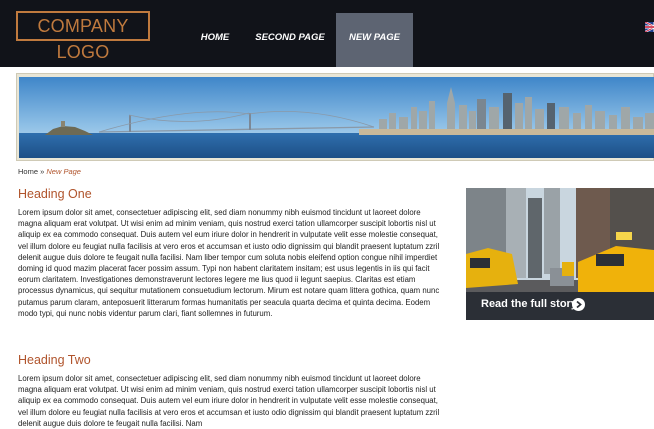 This screenshot has width=654, height=429. What do you see at coordinates (290, 40) in the screenshot?
I see `nav-second-page: SECOND PAGE` at bounding box center [290, 40].